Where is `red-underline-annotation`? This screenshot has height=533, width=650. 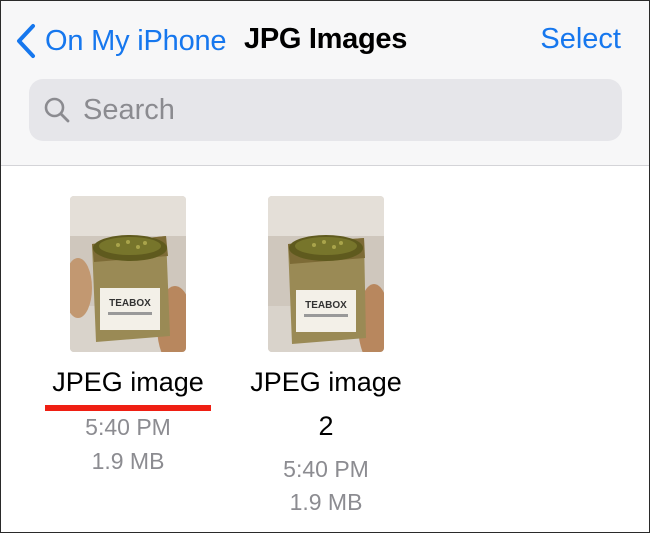 red-underline-annotation is located at coordinates (128, 408).